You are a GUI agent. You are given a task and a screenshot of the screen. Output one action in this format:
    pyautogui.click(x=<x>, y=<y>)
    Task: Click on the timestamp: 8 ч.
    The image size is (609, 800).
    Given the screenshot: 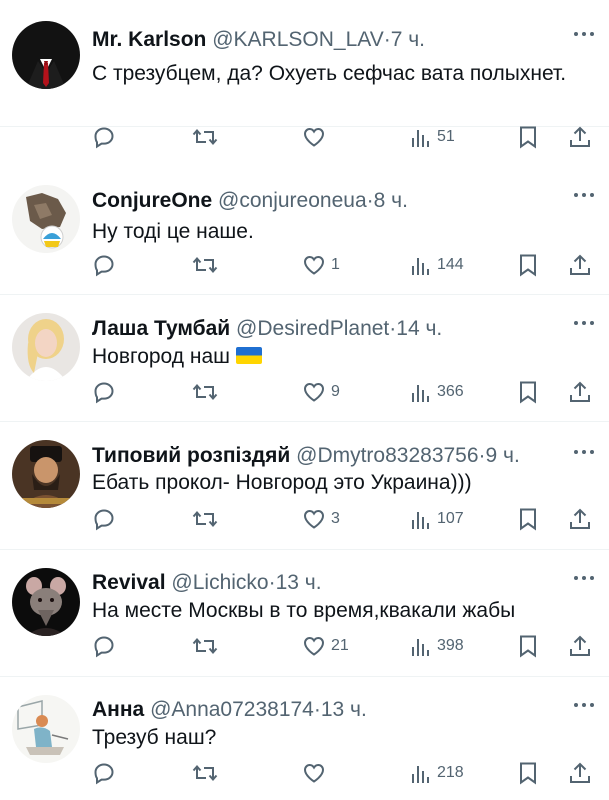 What is the action you would take?
    pyautogui.click(x=391, y=200)
    